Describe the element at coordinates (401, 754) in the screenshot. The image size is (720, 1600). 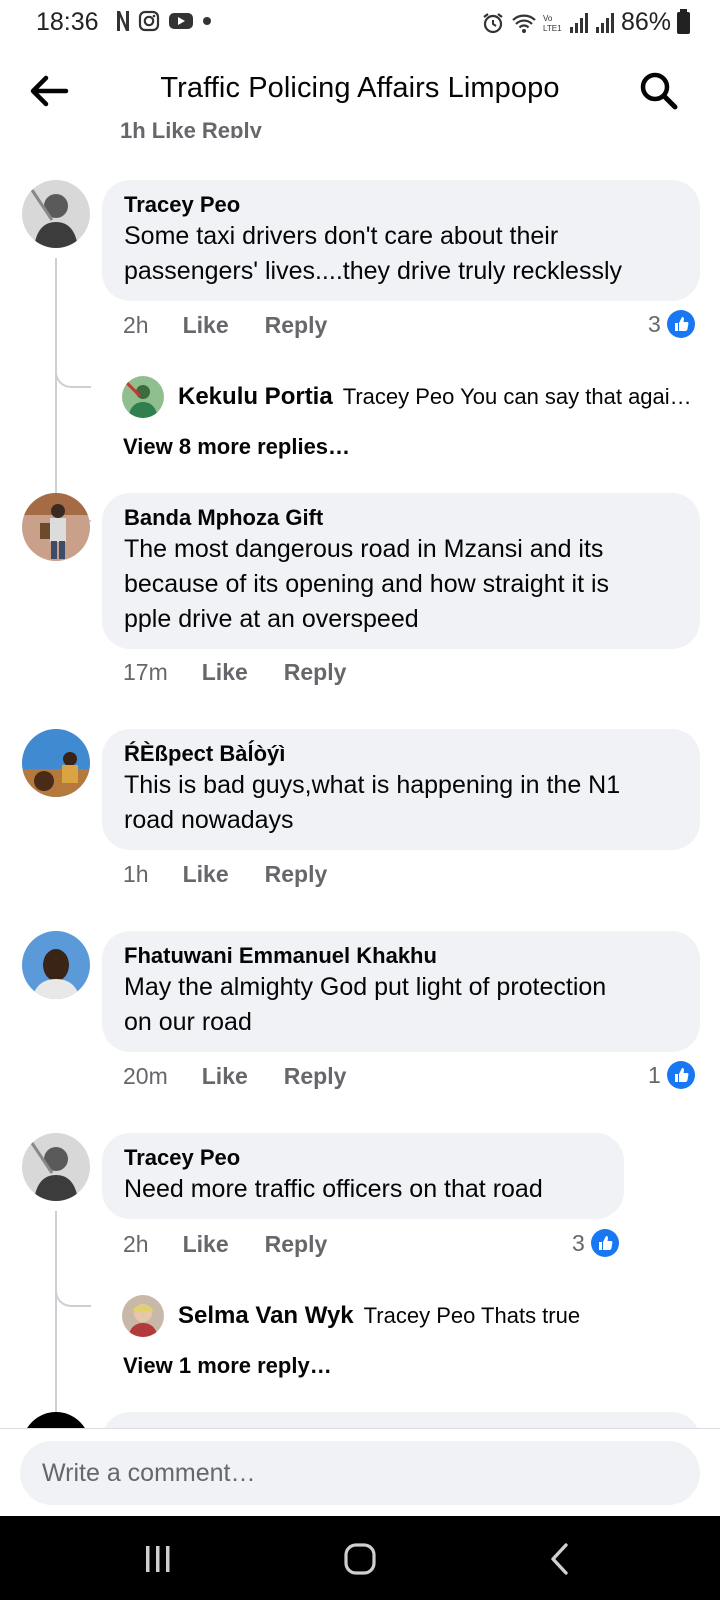
I see `comment-author: ŔÈßpect Bàĺòýì` at that location.